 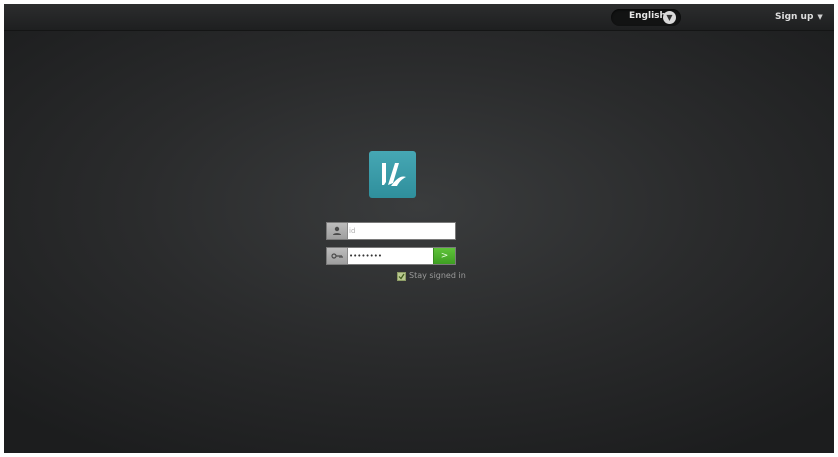 I want to click on id-field, so click(x=391, y=231).